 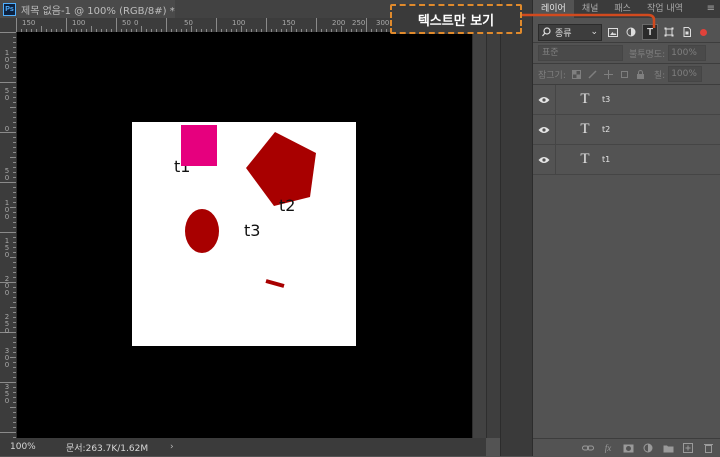 What do you see at coordinates (626, 53) in the screenshot?
I see `blend-row: 표준 불투명도: 100%` at bounding box center [626, 53].